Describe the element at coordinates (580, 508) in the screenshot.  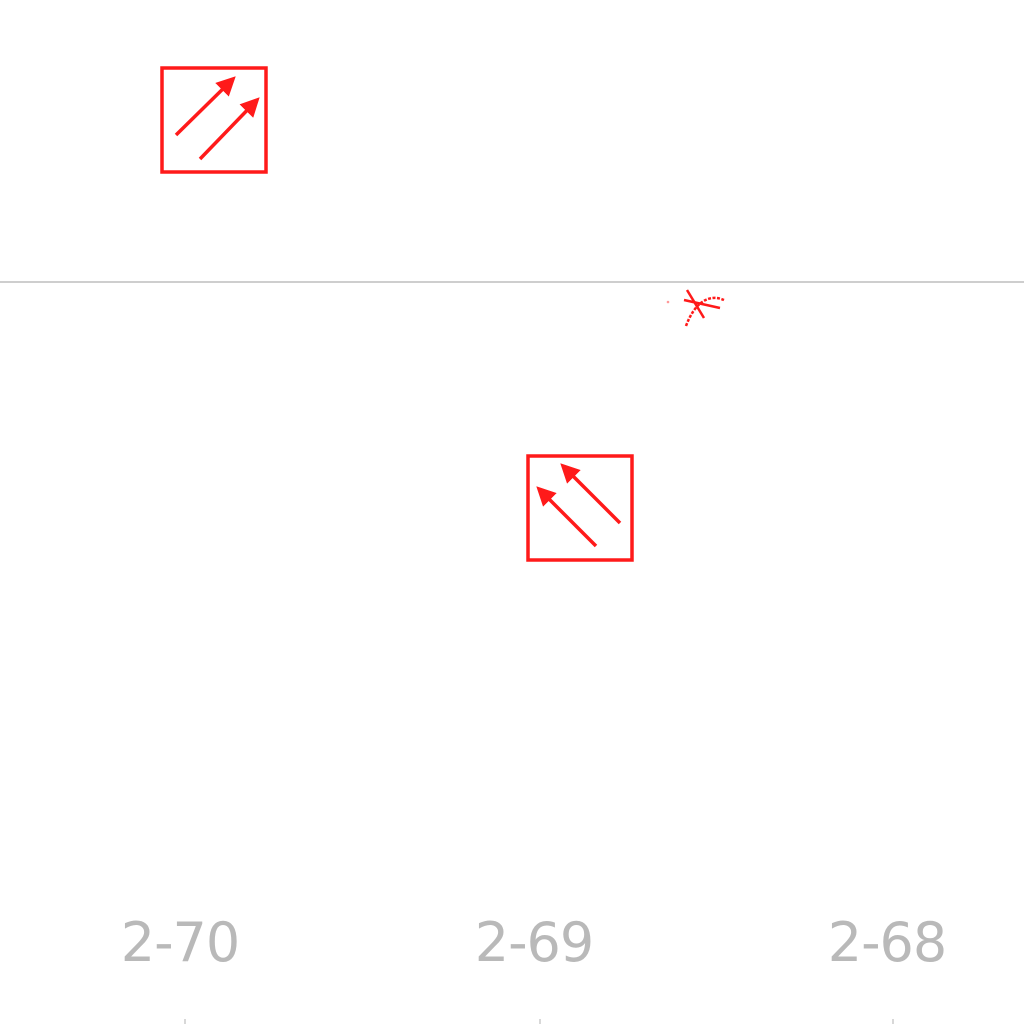
I see `arrows-northwest-box-icon` at that location.